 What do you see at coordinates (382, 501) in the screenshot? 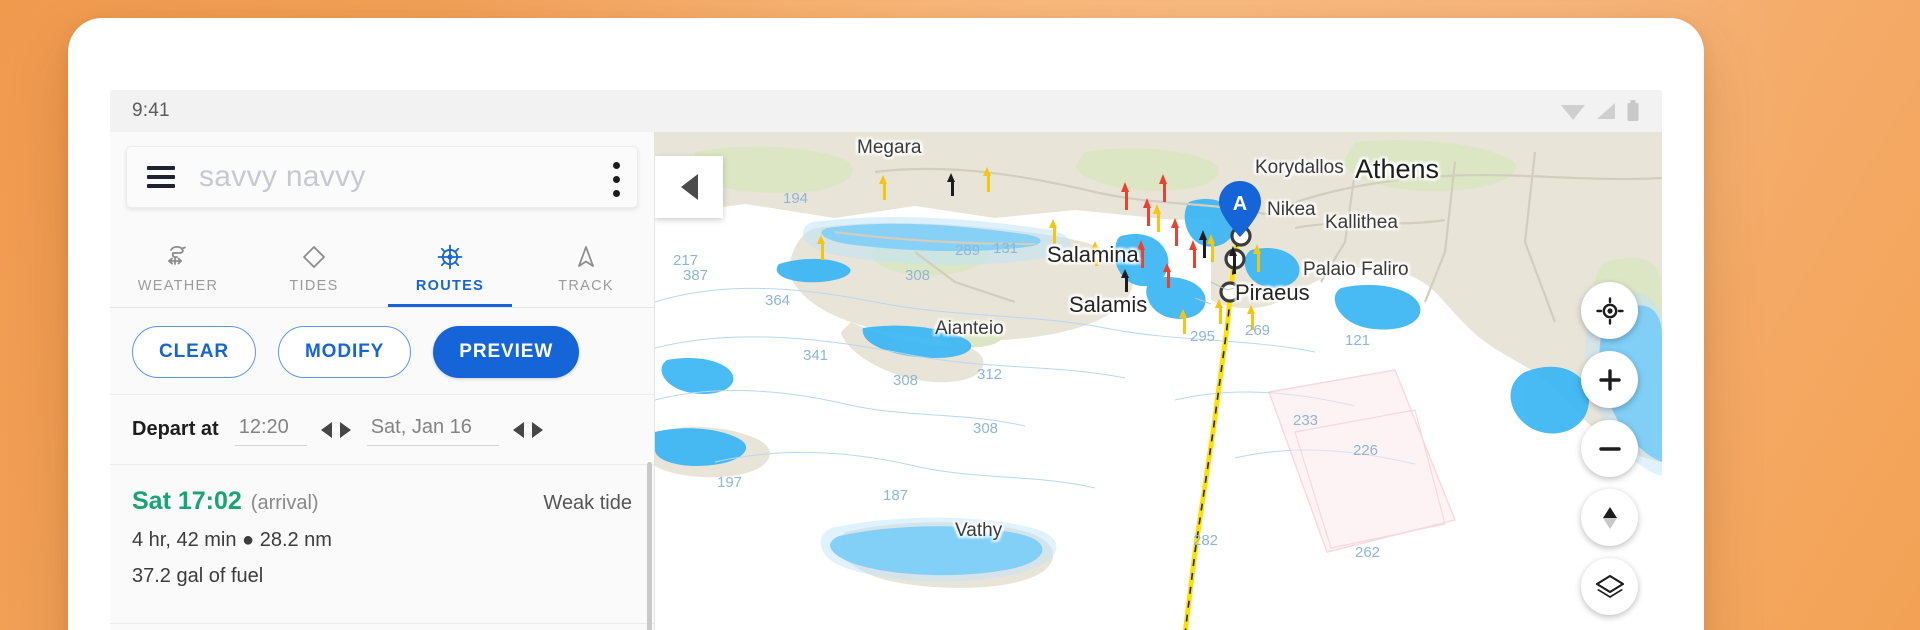
I see `route-summary-header: Sat 17:02 (arrival) Weak tide` at bounding box center [382, 501].